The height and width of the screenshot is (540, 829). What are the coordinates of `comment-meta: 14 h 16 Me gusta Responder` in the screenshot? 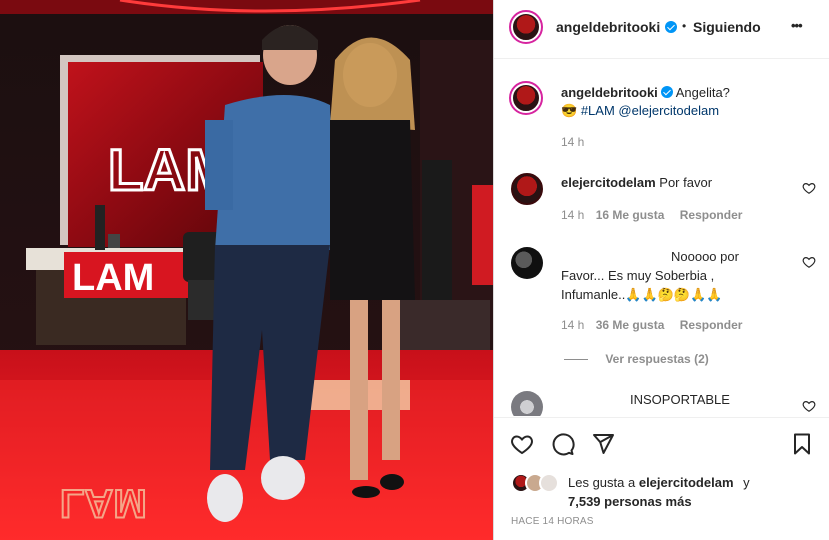 It's located at (651, 215).